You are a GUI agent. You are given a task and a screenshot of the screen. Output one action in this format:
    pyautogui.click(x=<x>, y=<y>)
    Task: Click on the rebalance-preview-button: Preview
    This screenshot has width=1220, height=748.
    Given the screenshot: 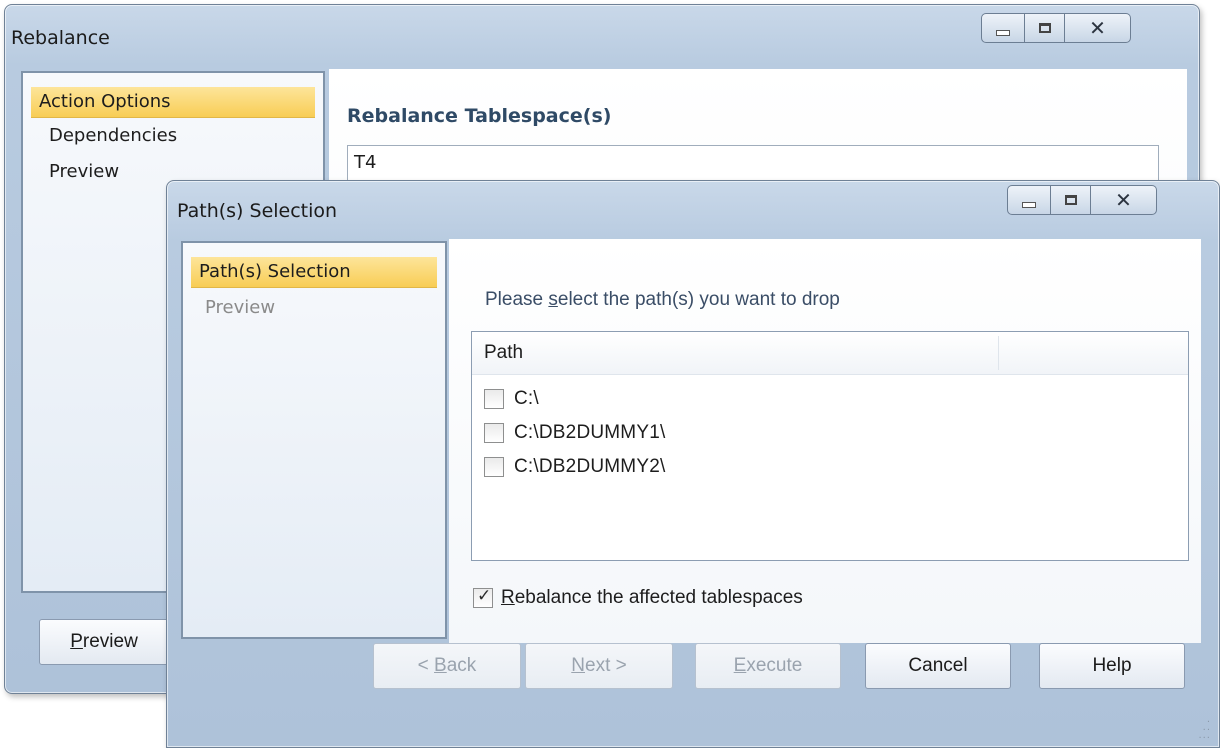 What is the action you would take?
    pyautogui.click(x=104, y=642)
    